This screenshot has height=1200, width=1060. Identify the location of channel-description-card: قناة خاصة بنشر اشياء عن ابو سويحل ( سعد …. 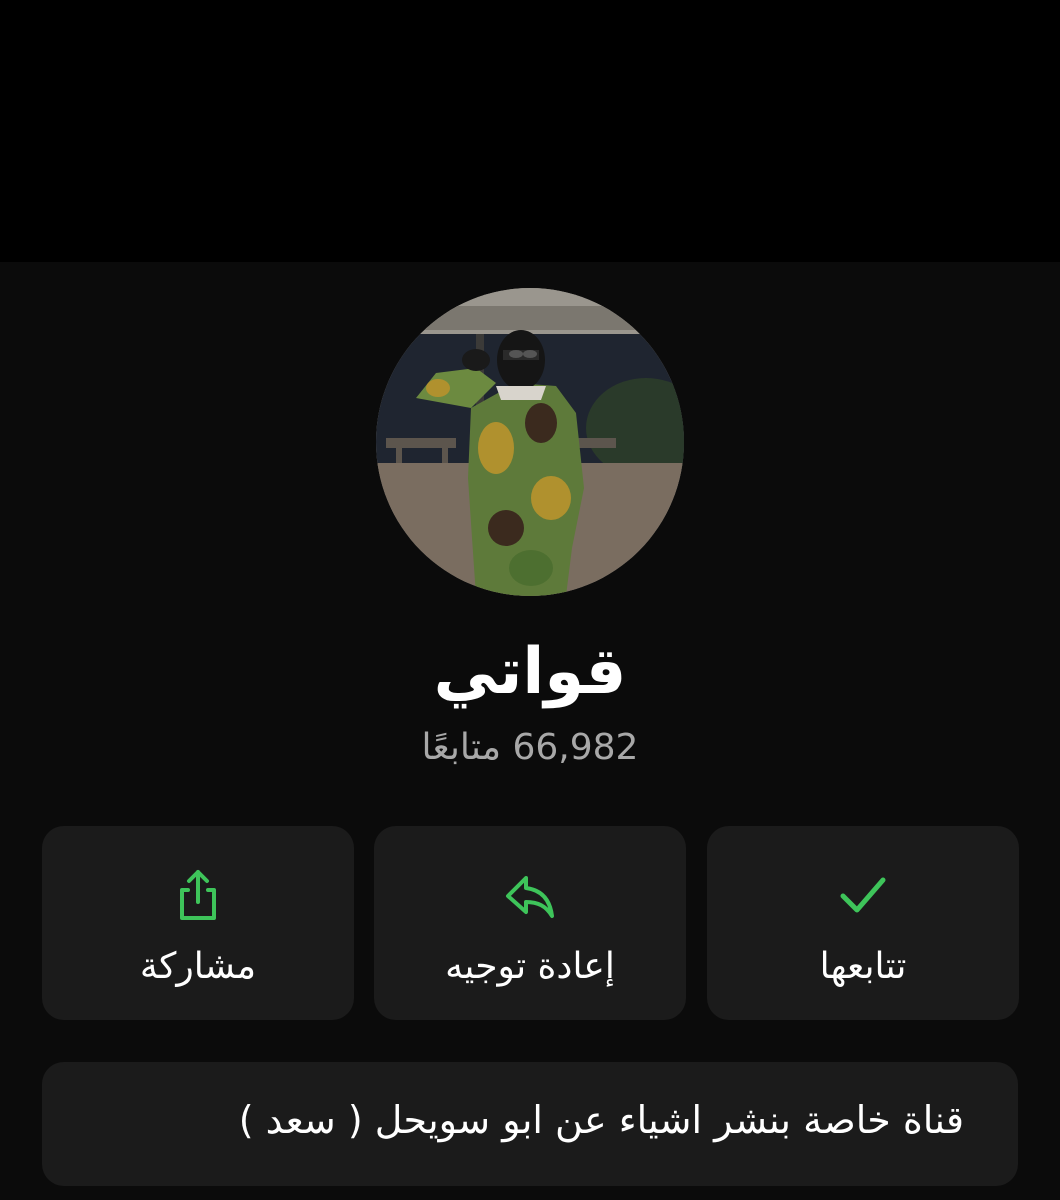
(530, 1124).